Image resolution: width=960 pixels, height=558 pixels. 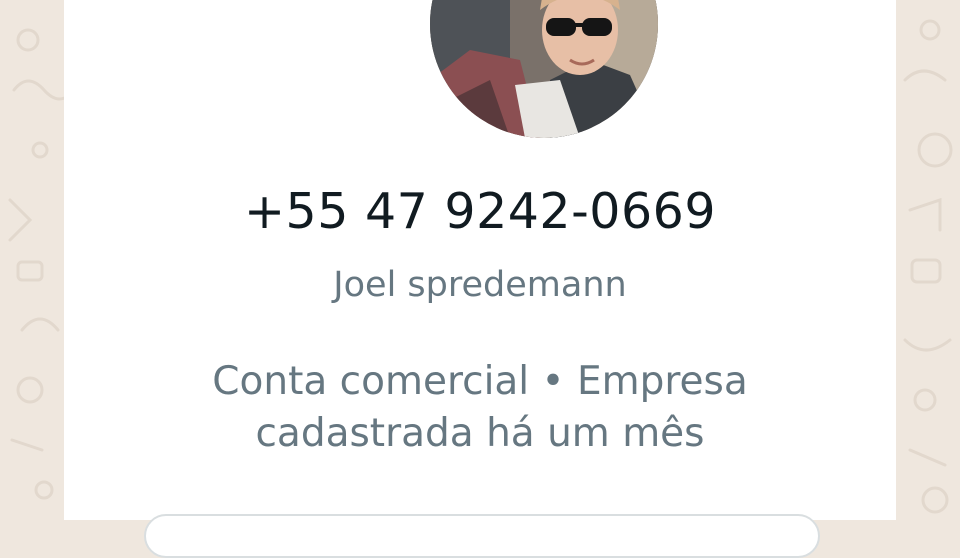 I want to click on action-bar, so click(x=482, y=536).